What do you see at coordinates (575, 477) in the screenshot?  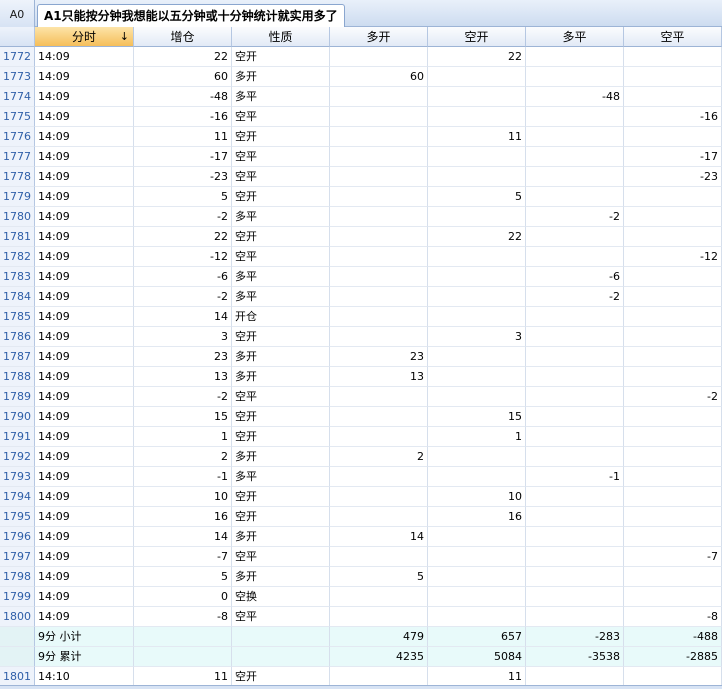 I see `cell-long-close: -1` at bounding box center [575, 477].